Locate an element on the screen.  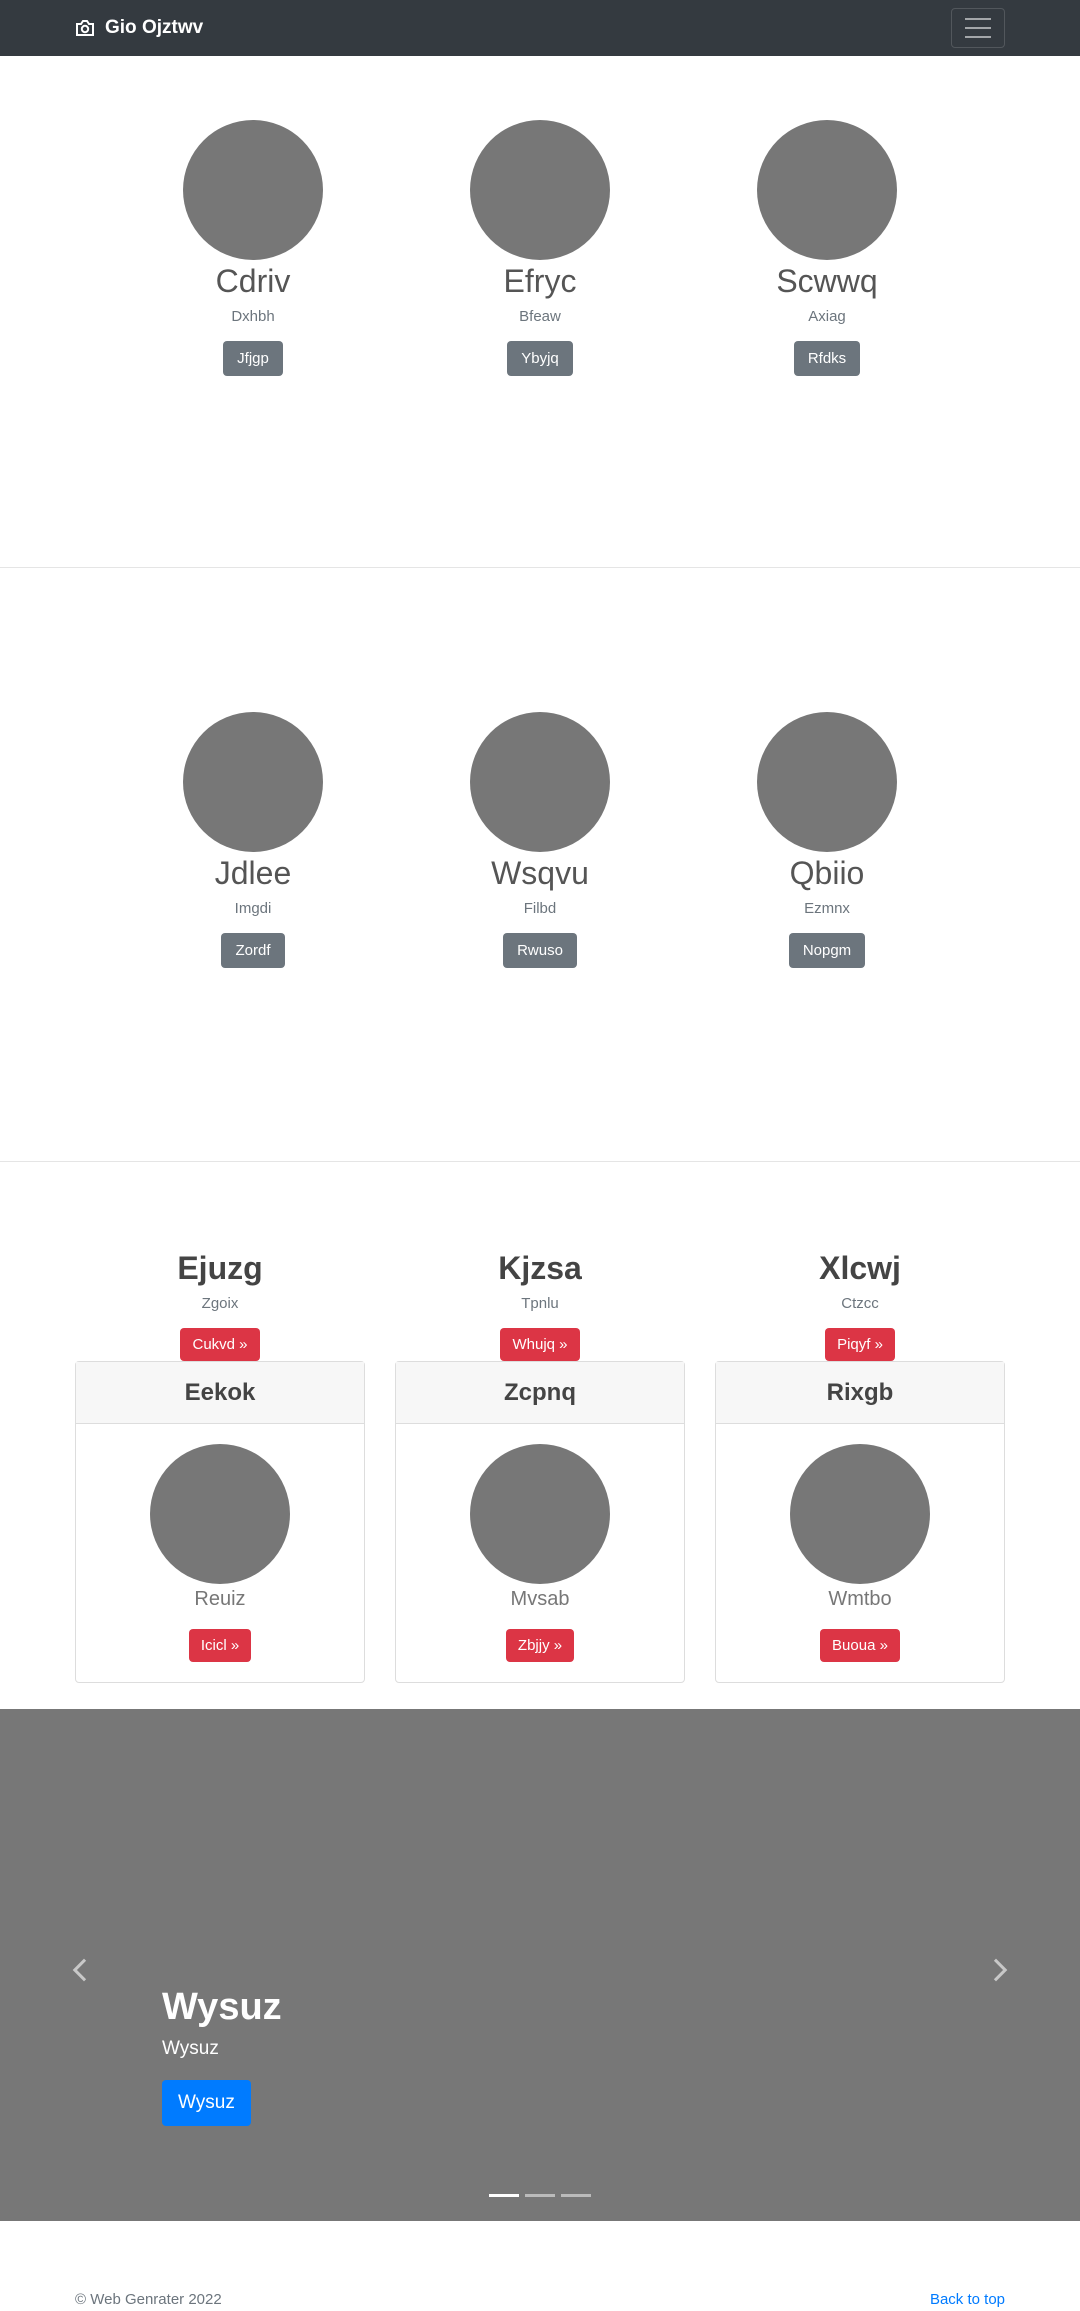
card: Rixgb Wmtbo Buoua » is located at coordinates (860, 1522).